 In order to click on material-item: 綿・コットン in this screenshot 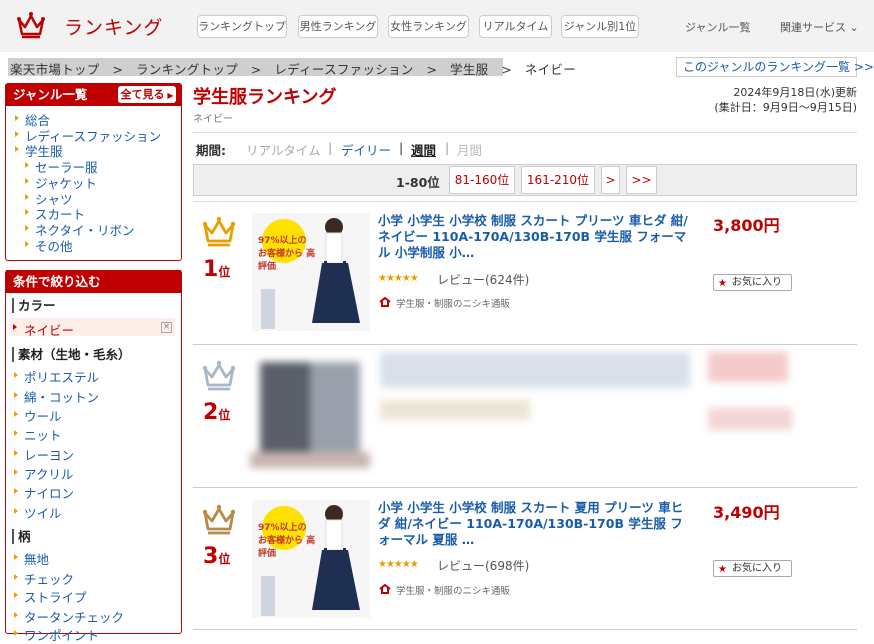, I will do `click(56, 396)`.